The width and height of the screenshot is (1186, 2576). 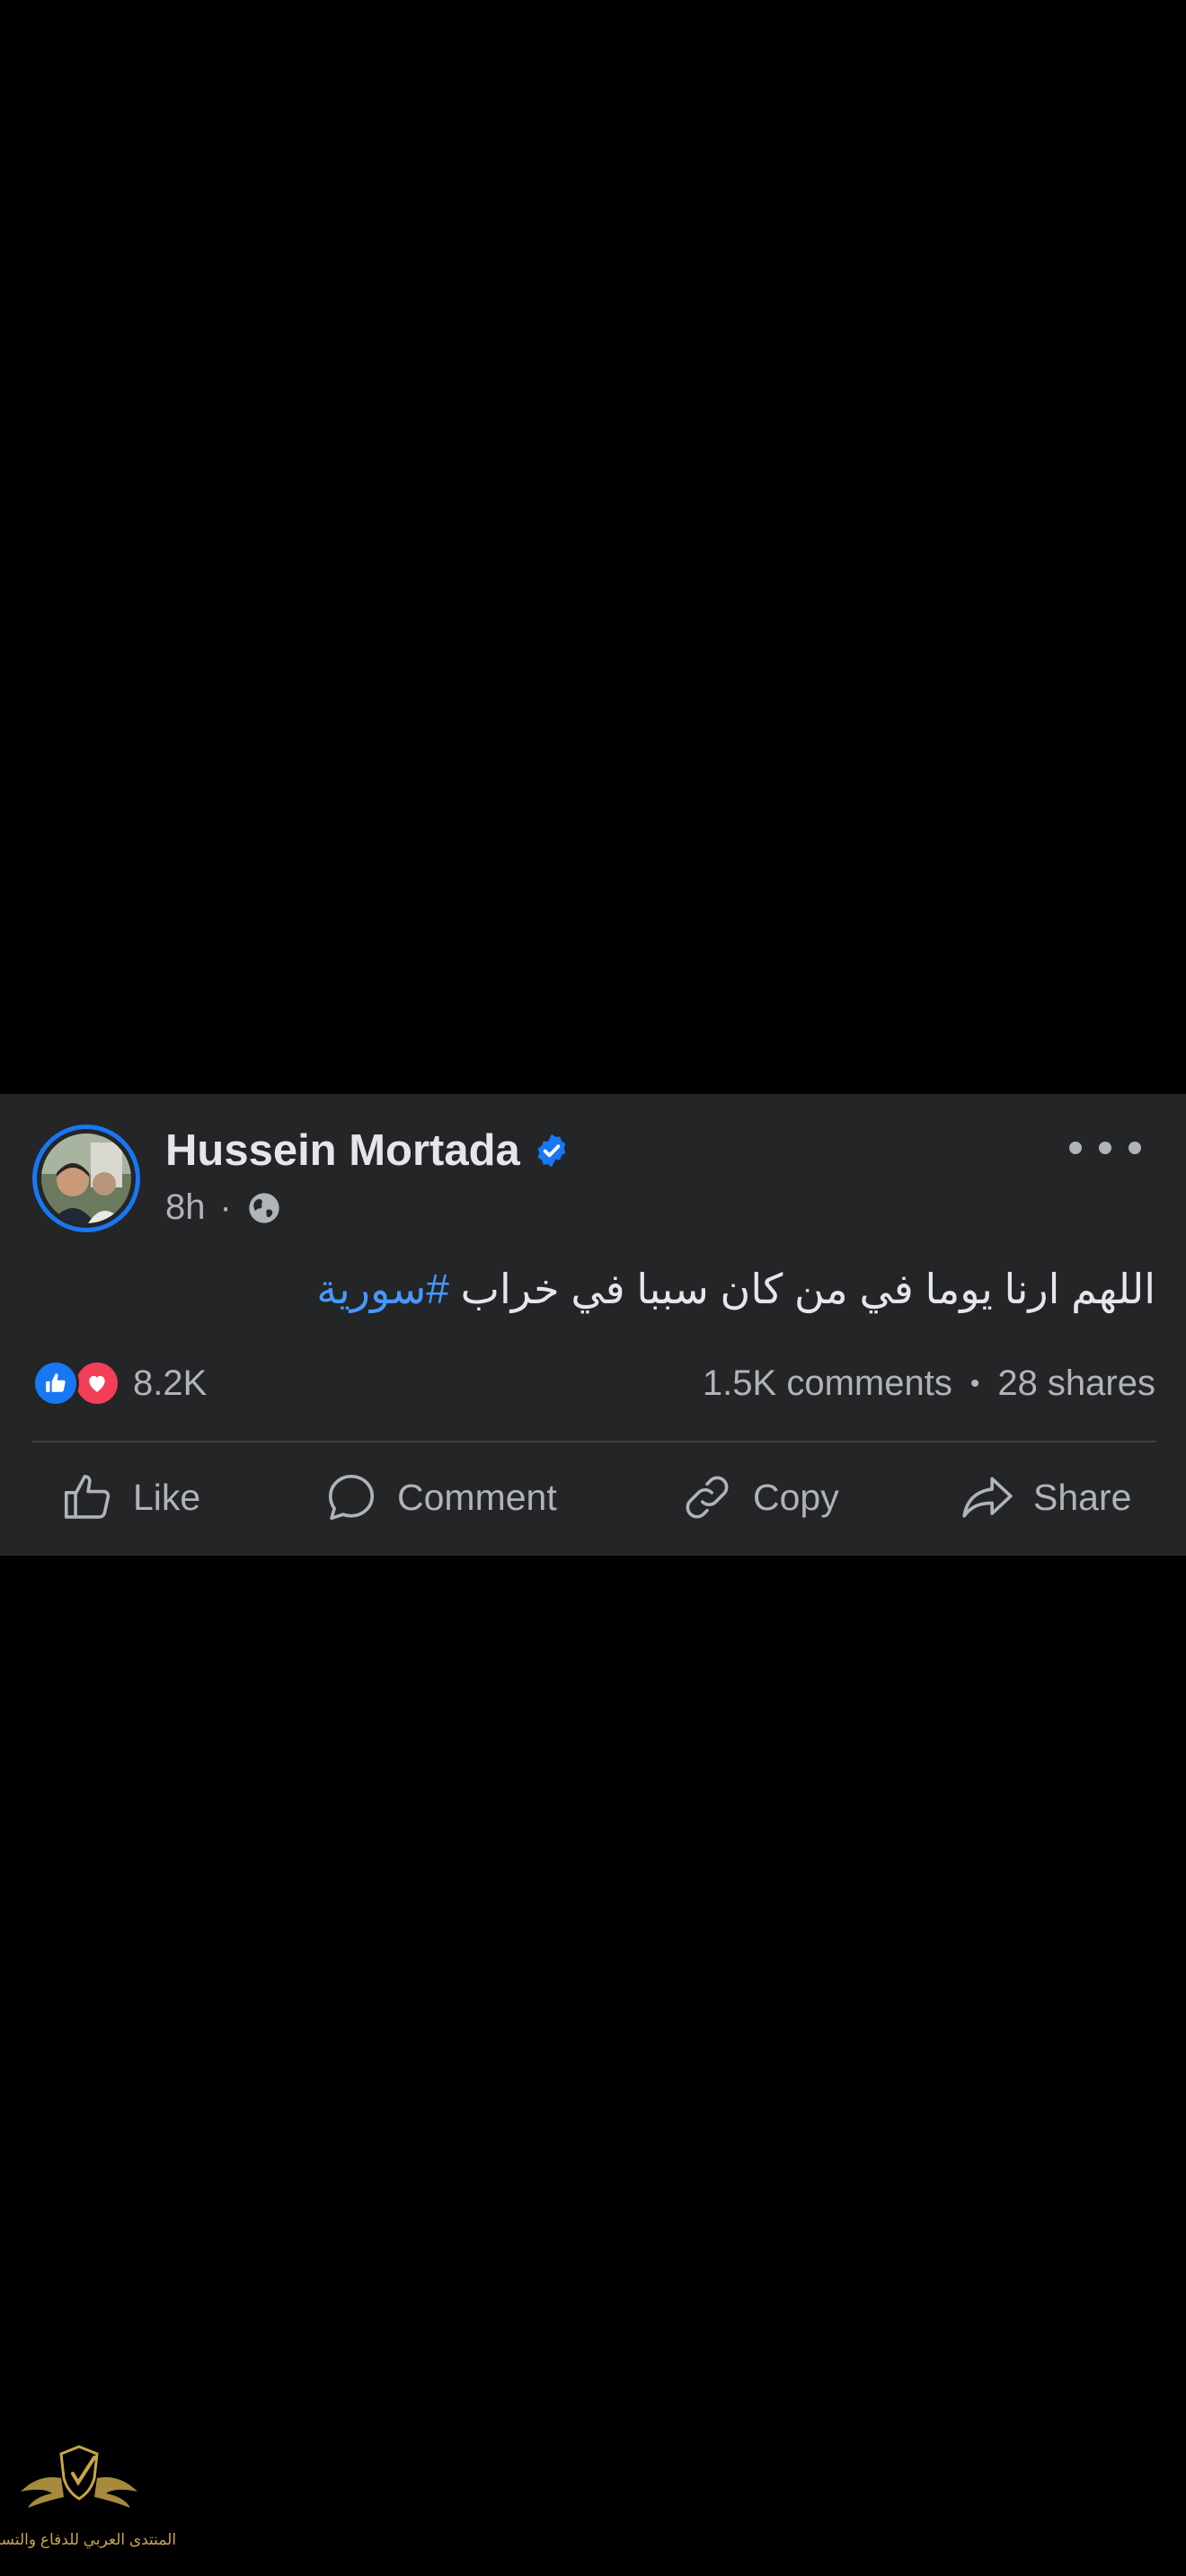 I want to click on hashtag-link: #سورية, so click(x=382, y=1289).